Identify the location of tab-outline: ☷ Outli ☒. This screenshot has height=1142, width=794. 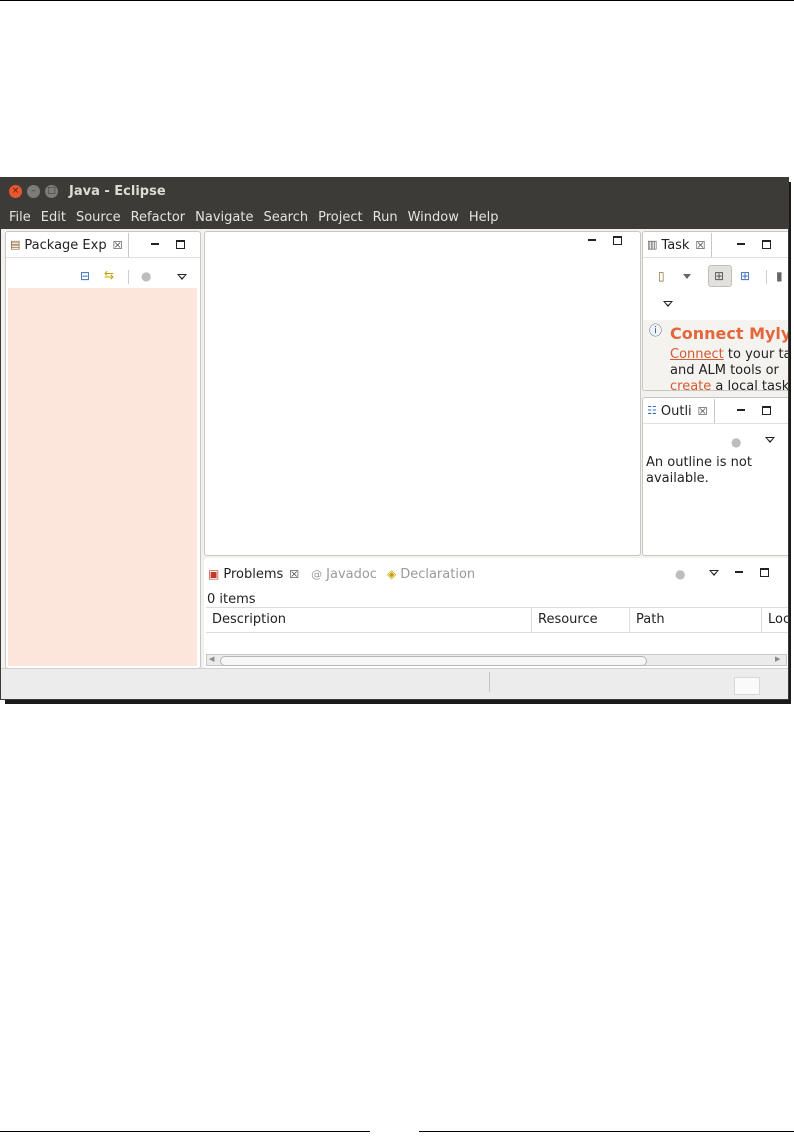
(679, 411).